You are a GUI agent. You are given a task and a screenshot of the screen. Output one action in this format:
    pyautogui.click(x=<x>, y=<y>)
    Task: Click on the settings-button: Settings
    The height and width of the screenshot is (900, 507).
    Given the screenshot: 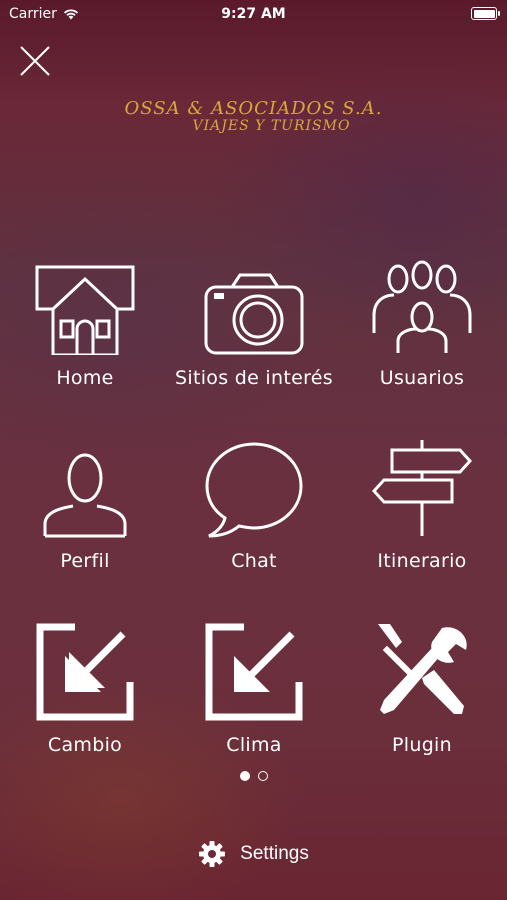 What is the action you would take?
    pyautogui.click(x=253, y=854)
    